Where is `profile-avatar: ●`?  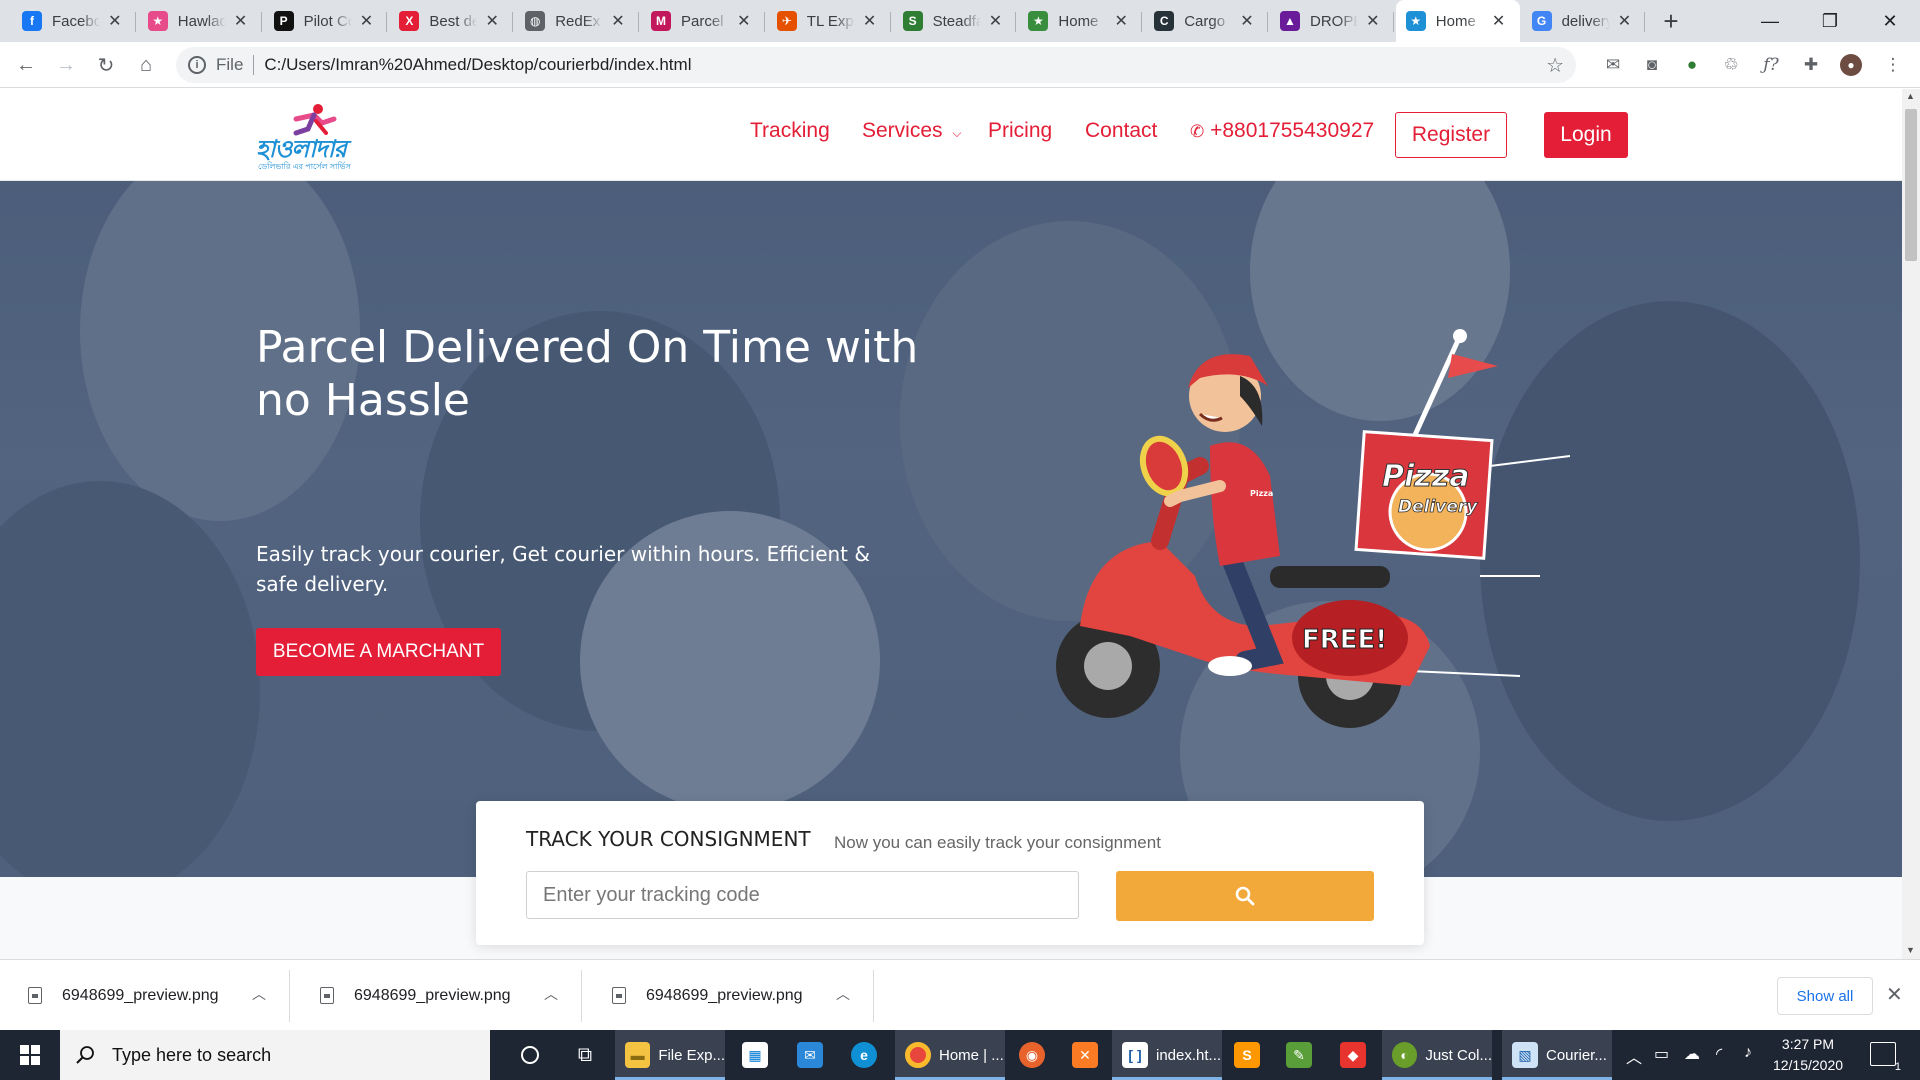 profile-avatar: ● is located at coordinates (1851, 65).